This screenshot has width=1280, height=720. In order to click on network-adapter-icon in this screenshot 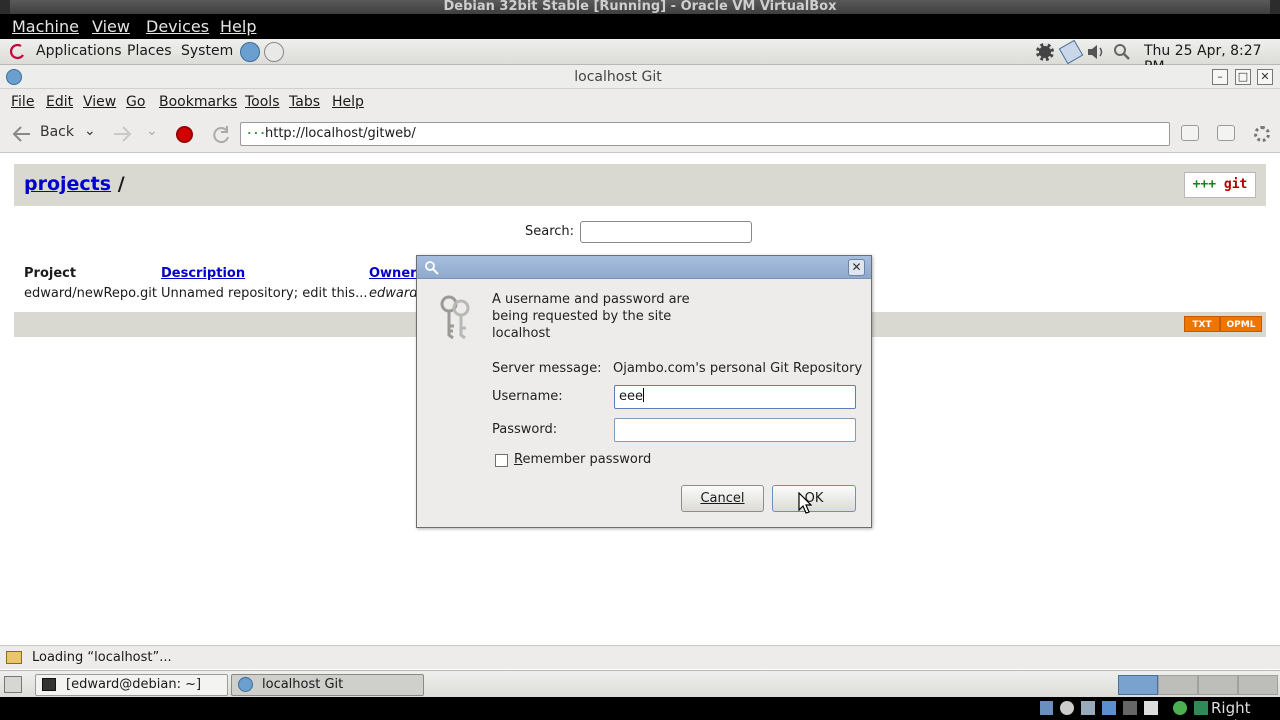, I will do `click(1109, 708)`.